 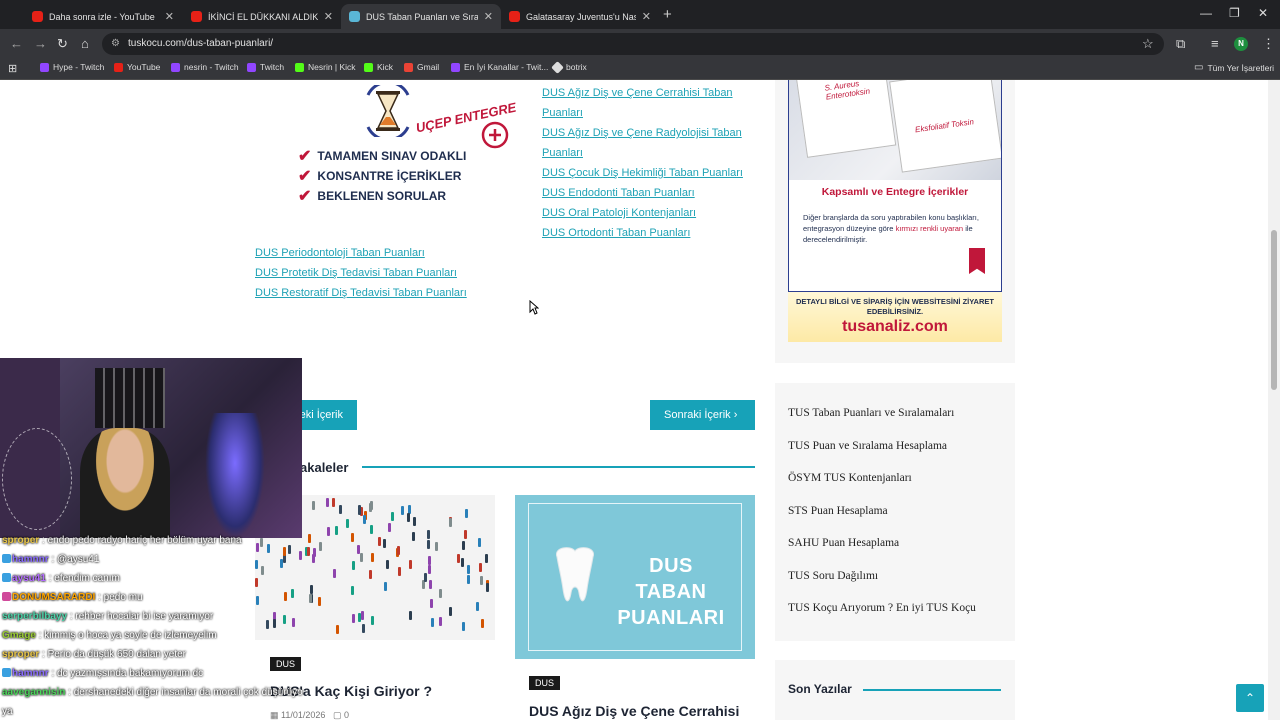 I want to click on chat-message: DONUMSARARDI : pedo mu, so click(x=72, y=597).